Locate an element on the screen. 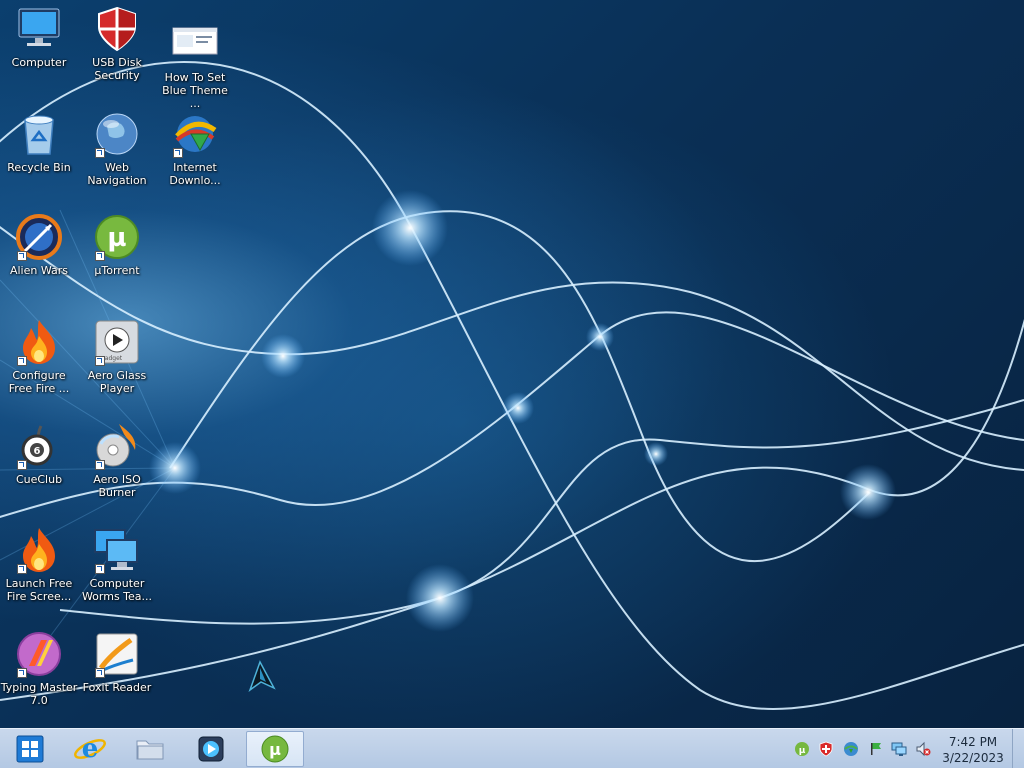 This screenshot has height=768, width=1024. show-desktop-button is located at coordinates (1018, 748).